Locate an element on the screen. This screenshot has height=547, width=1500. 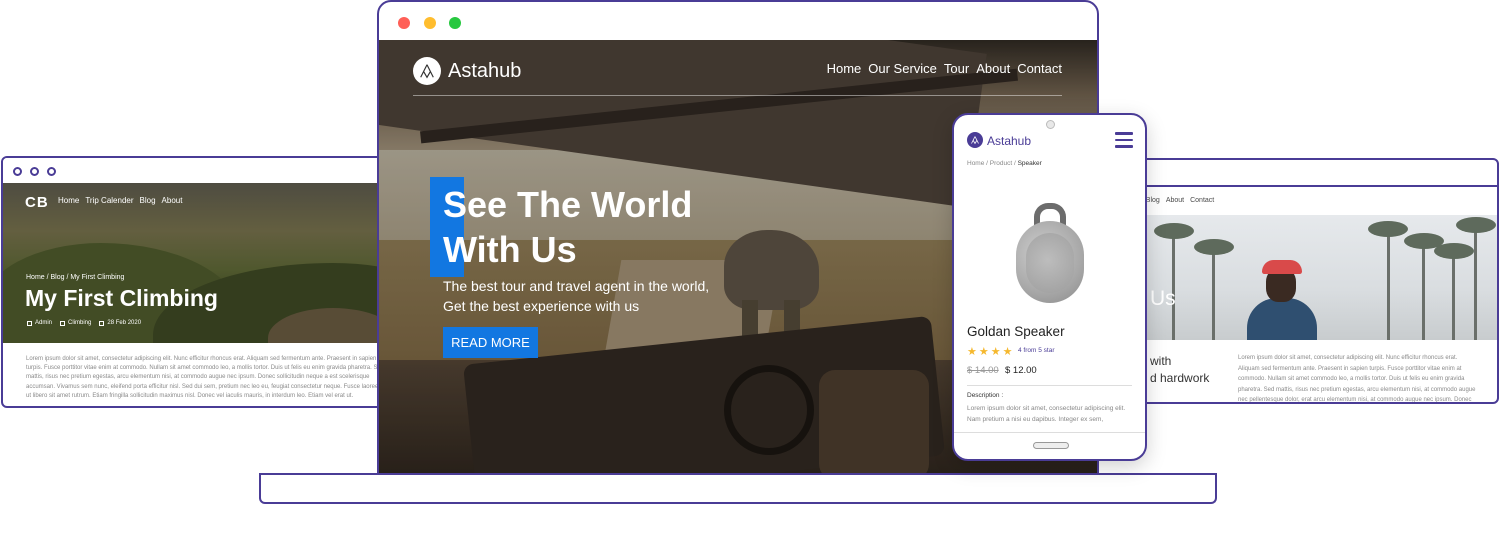
maximize-dot is located at coordinates (455, 23).